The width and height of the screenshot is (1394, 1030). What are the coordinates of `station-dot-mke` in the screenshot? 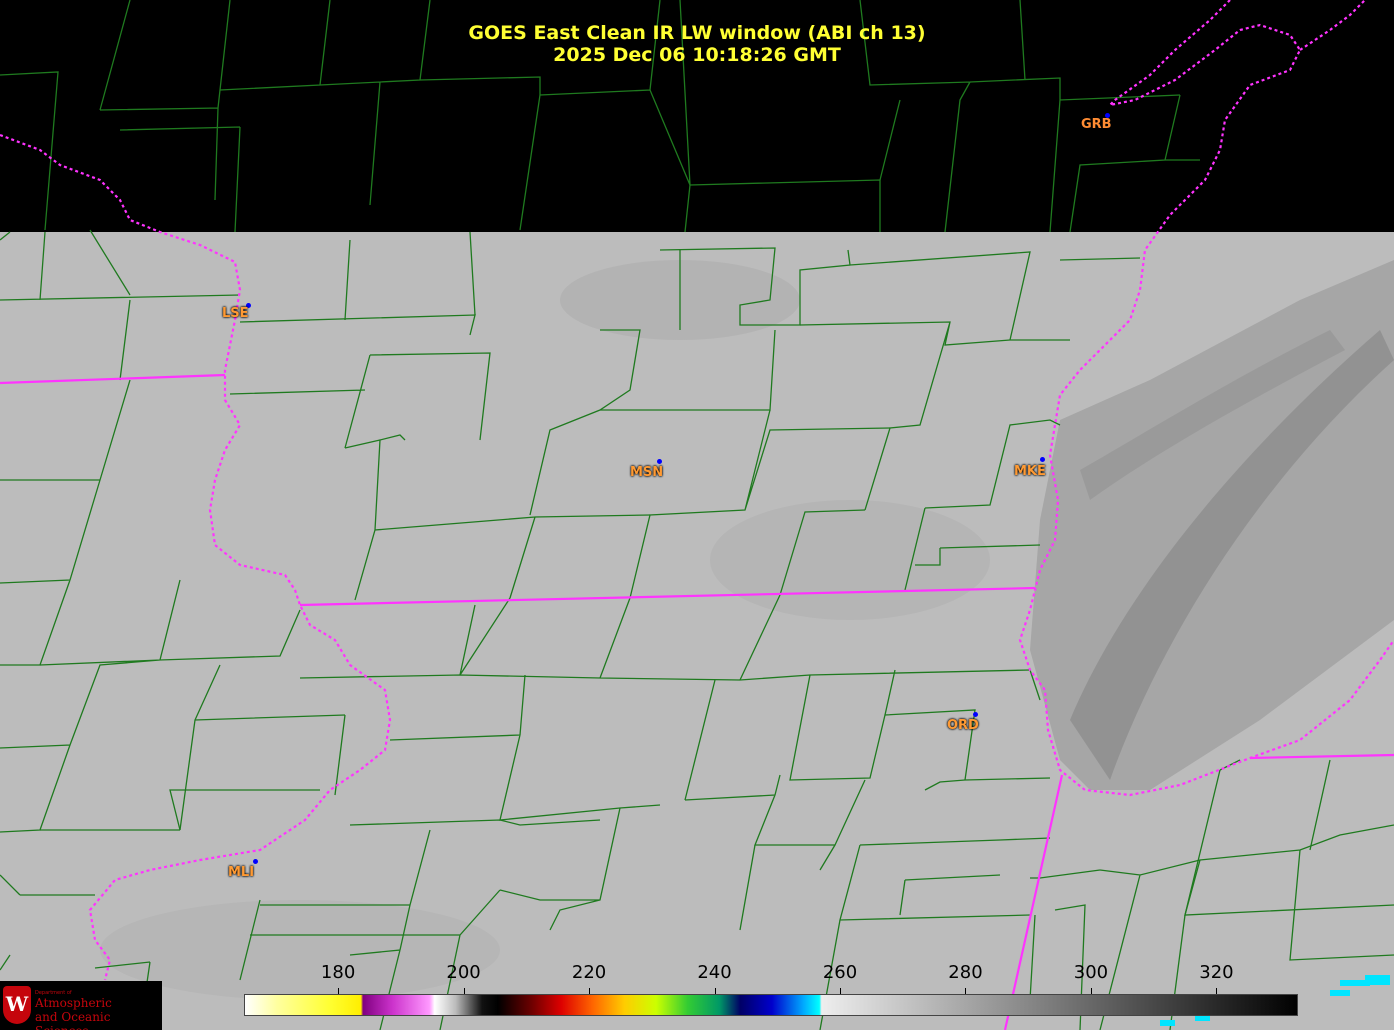 It's located at (1042, 459).